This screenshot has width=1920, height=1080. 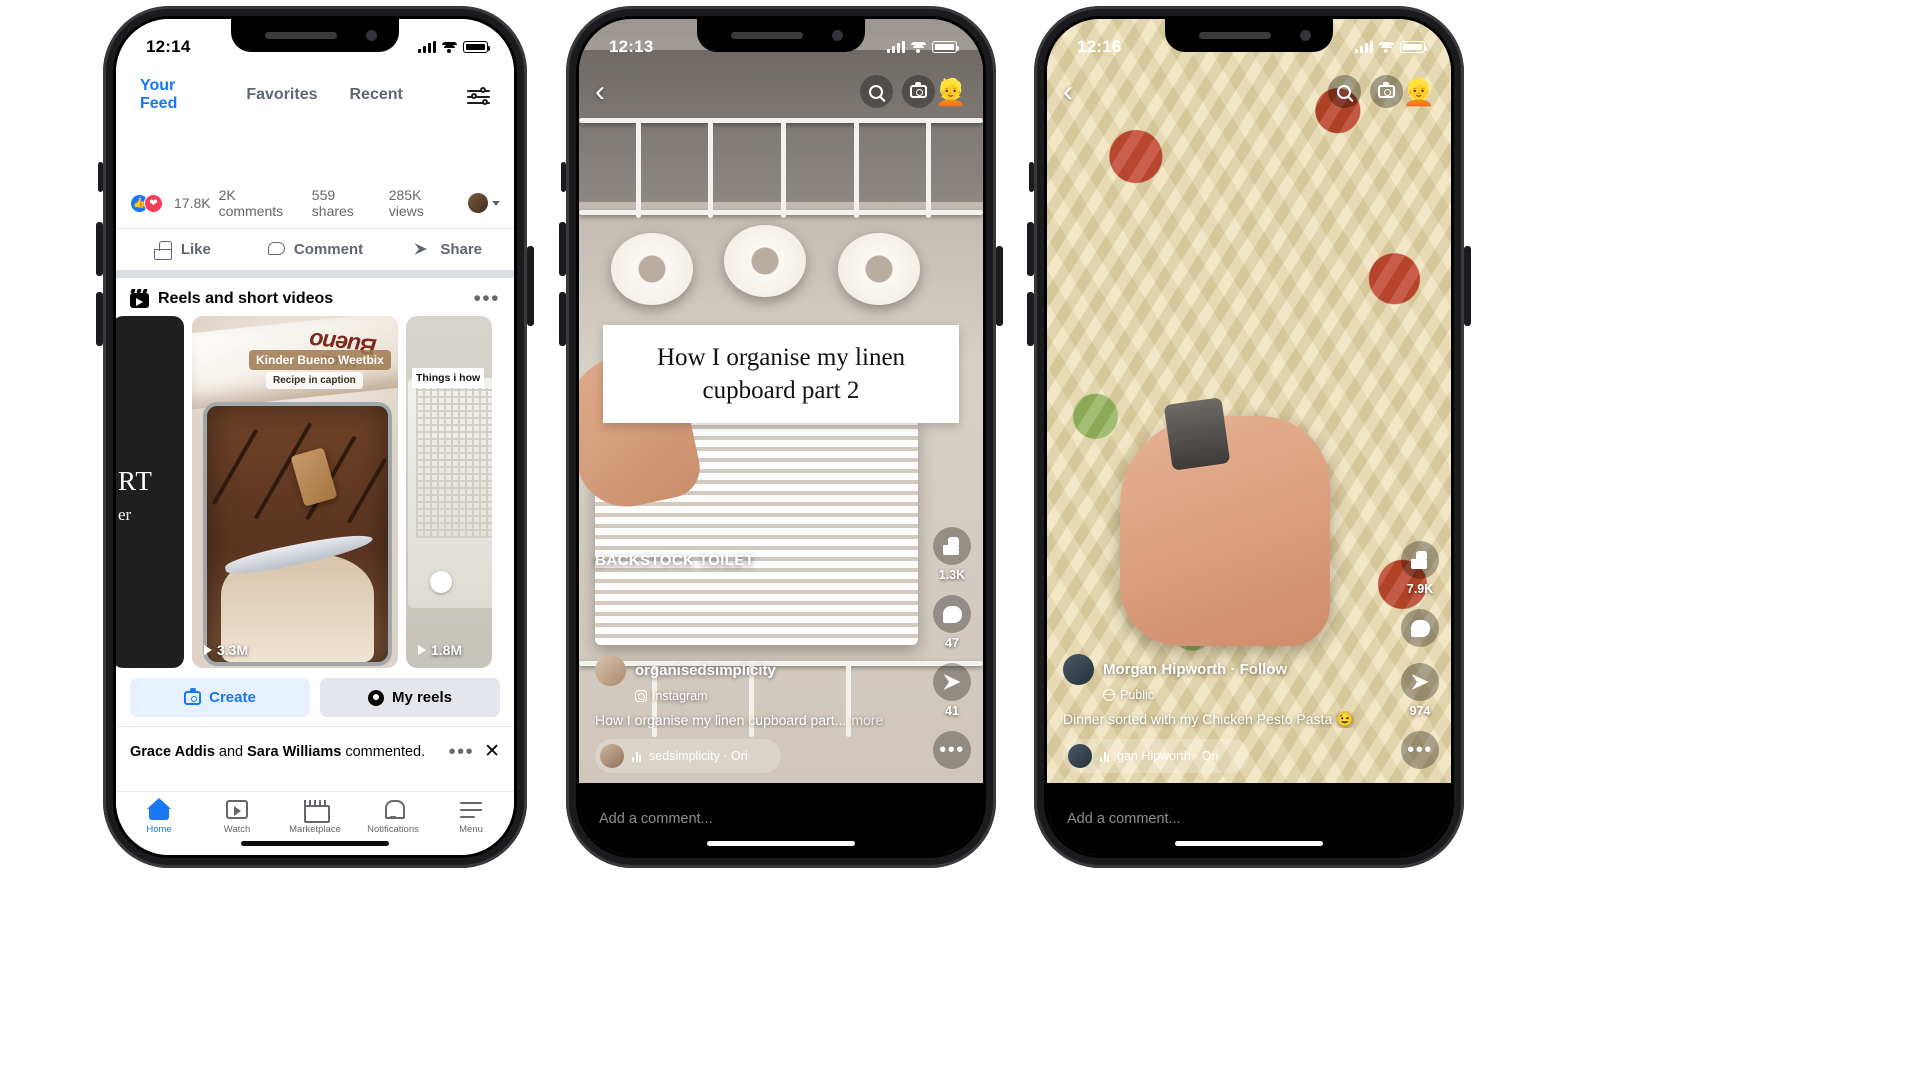 What do you see at coordinates (393, 816) in the screenshot?
I see `nav-item-notifications: Notifications` at bounding box center [393, 816].